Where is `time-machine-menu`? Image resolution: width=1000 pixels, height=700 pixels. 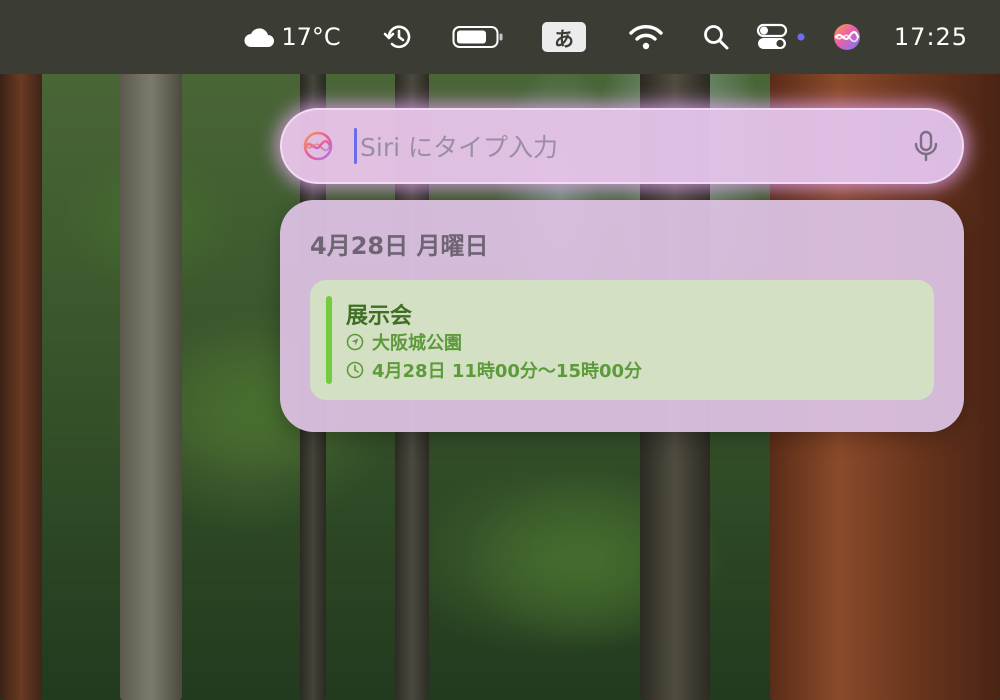
time-machine-menu is located at coordinates (398, 37).